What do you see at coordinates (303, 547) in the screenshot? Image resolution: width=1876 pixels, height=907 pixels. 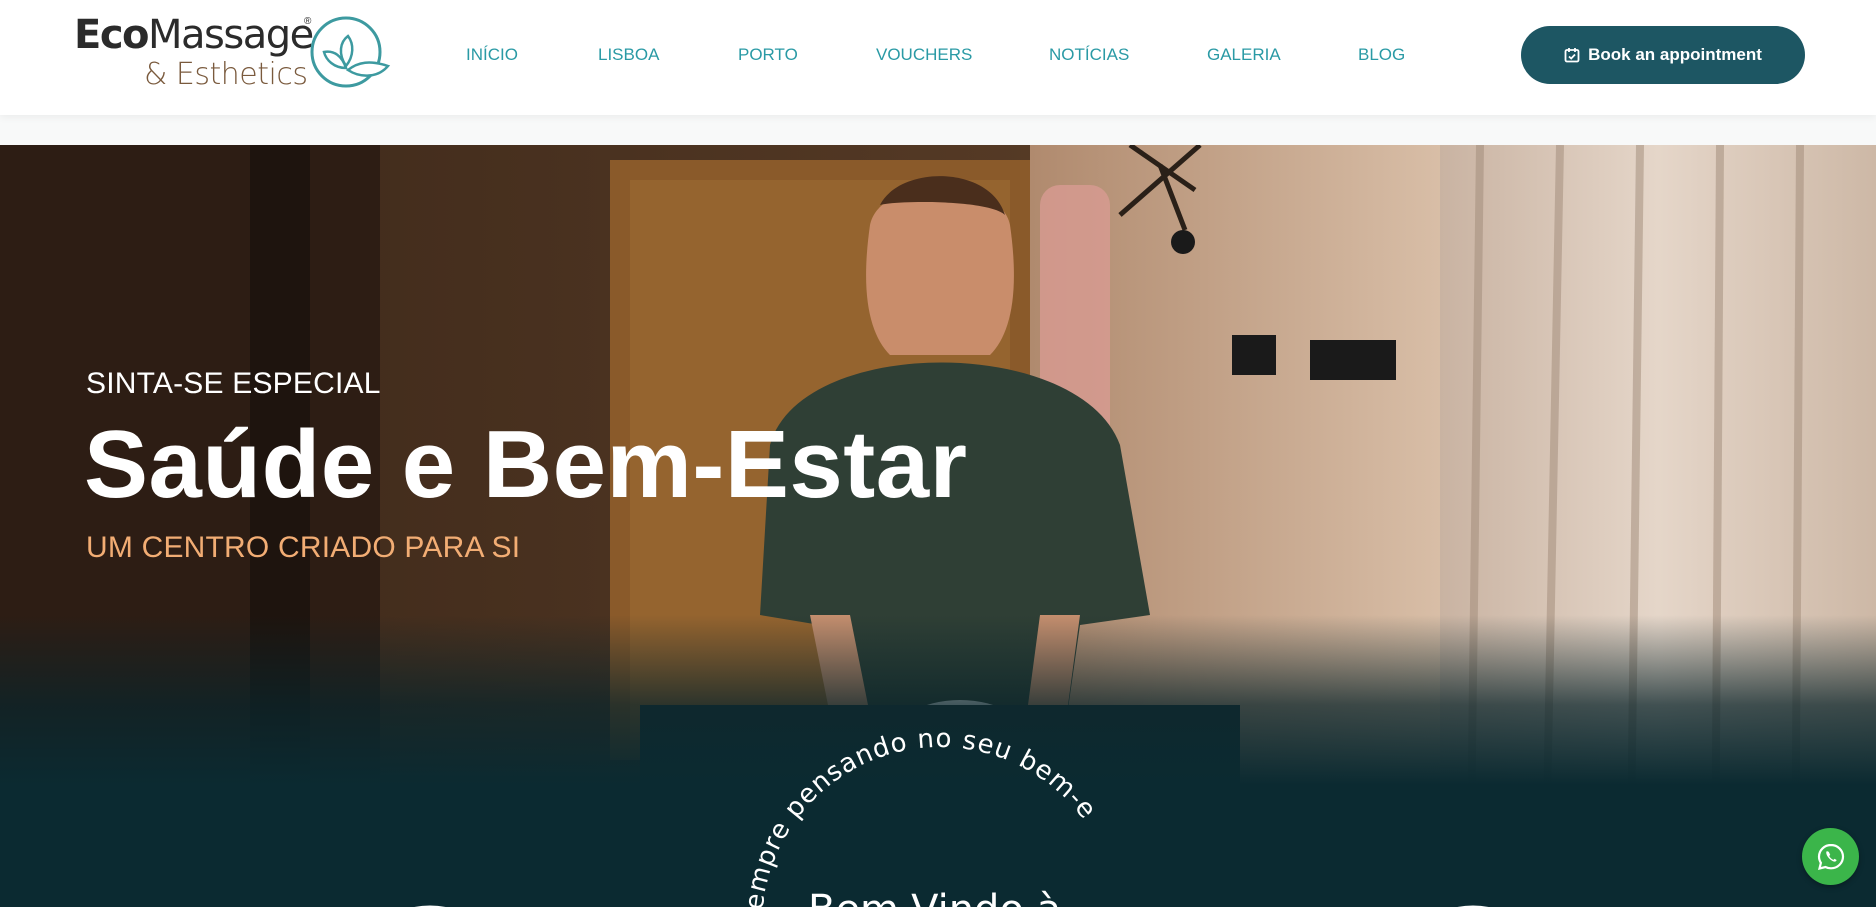 I see `hero-subtitle: UM CENTRO CRIADO PARA SI` at bounding box center [303, 547].